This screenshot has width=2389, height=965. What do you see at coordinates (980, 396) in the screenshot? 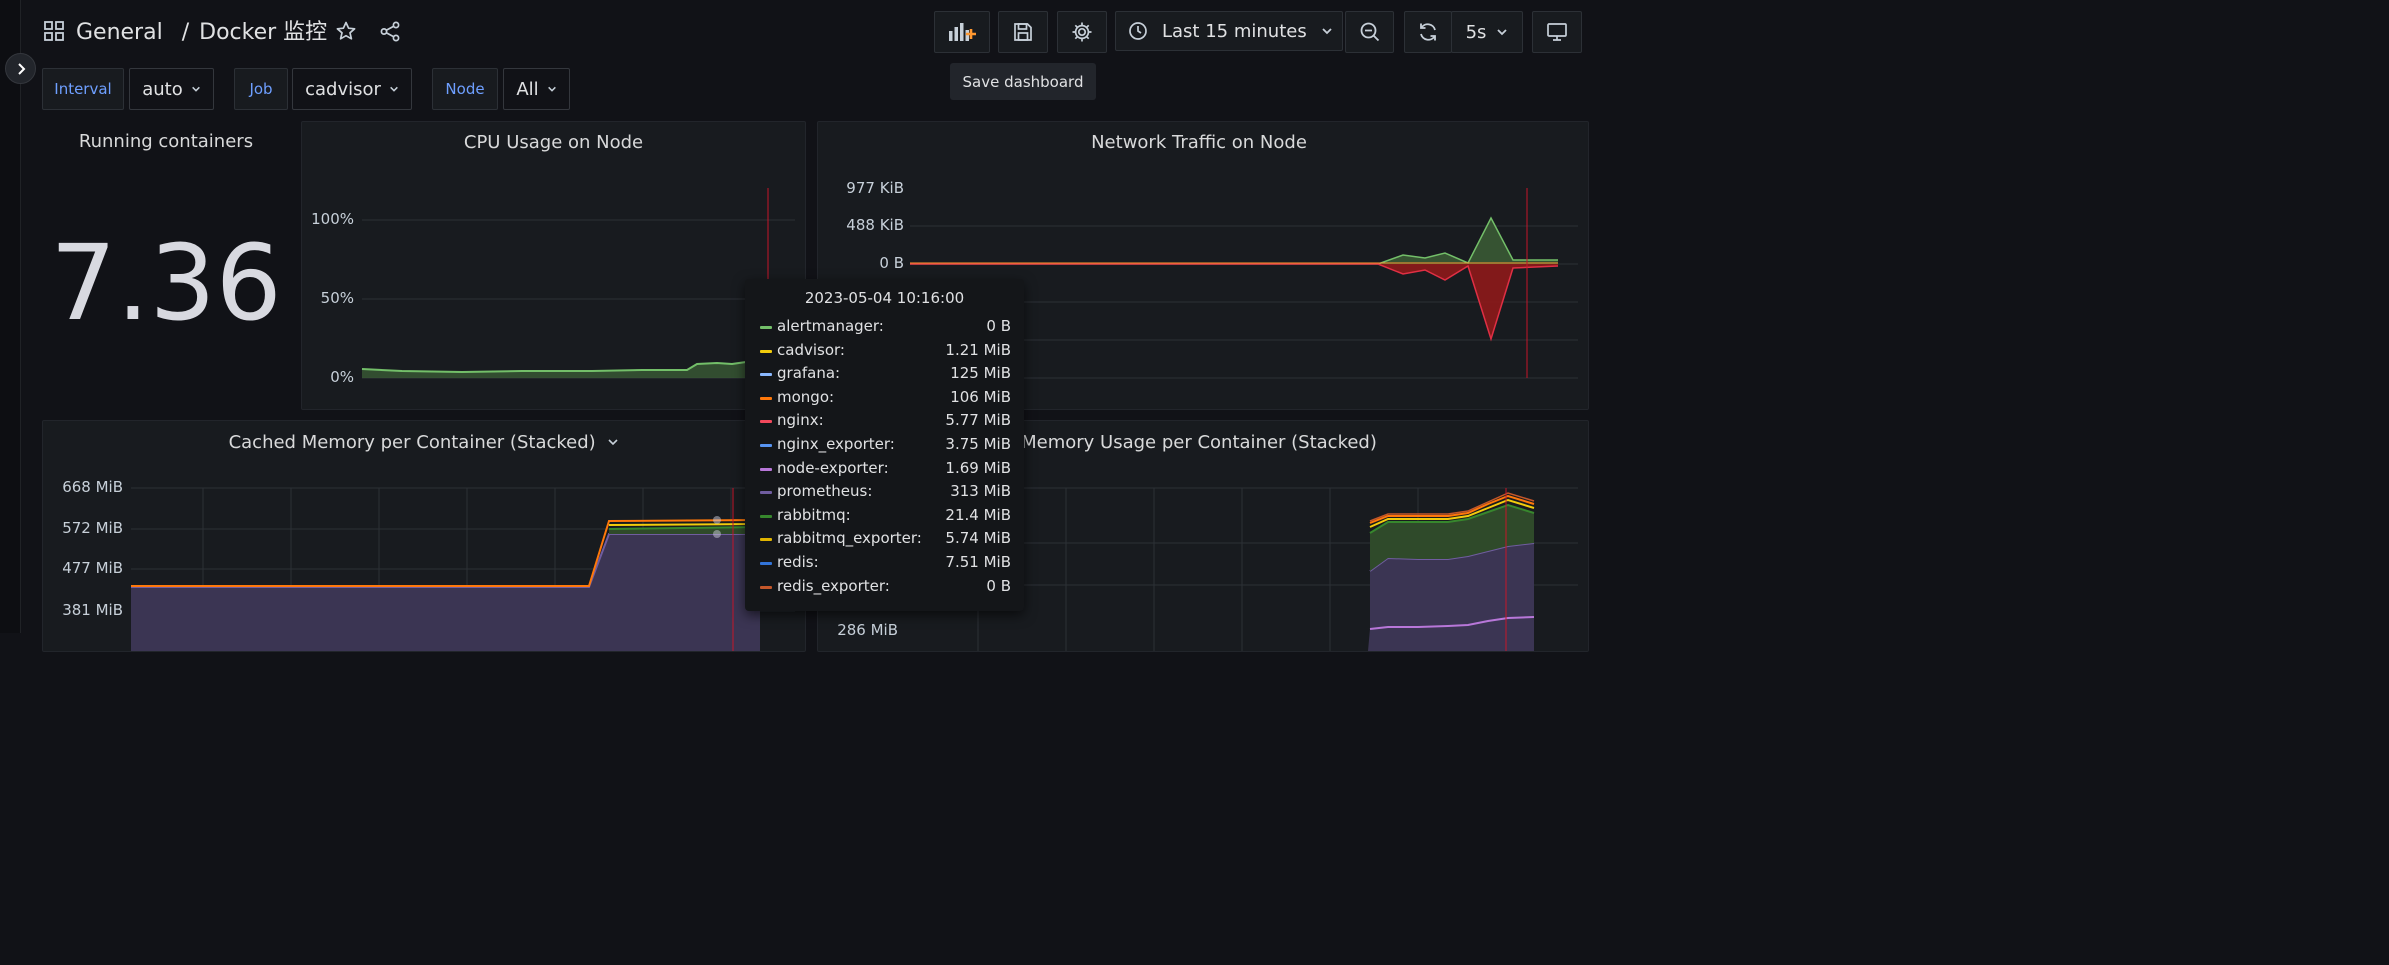
I see `series-value: 106 MiB` at bounding box center [980, 396].